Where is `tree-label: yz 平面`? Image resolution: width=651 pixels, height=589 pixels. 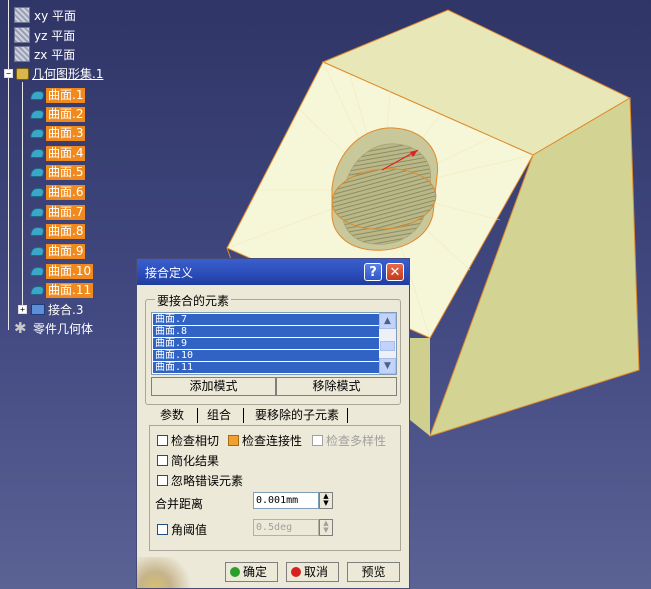 tree-label: yz 平面 is located at coordinates (55, 35).